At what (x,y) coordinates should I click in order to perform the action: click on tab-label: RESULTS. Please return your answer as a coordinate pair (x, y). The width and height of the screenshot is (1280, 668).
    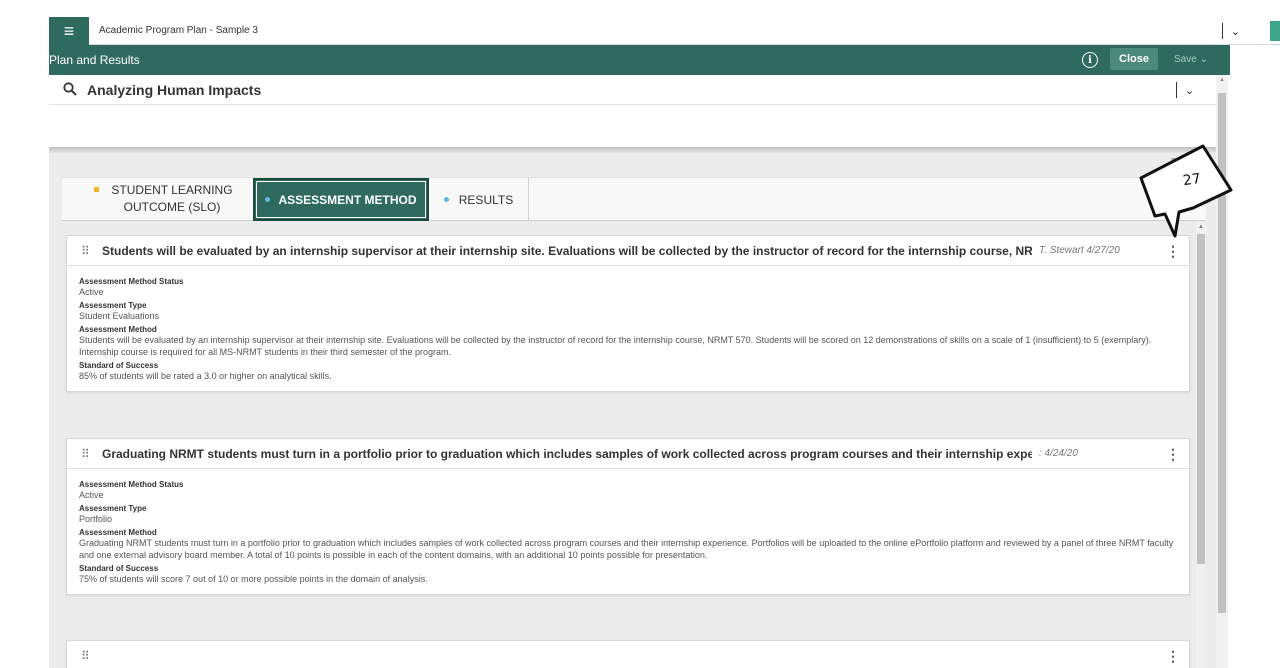
    Looking at the image, I should click on (486, 199).